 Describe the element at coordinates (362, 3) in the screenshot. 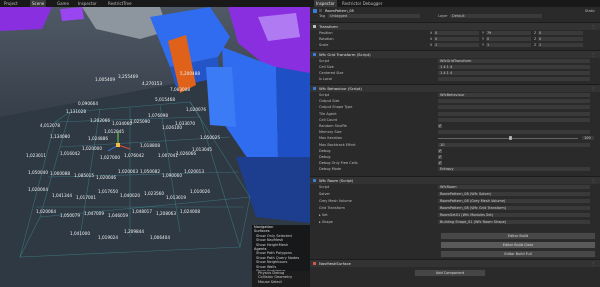

I see `tab-restrictor-debugger: Restrictor Debugger` at that location.